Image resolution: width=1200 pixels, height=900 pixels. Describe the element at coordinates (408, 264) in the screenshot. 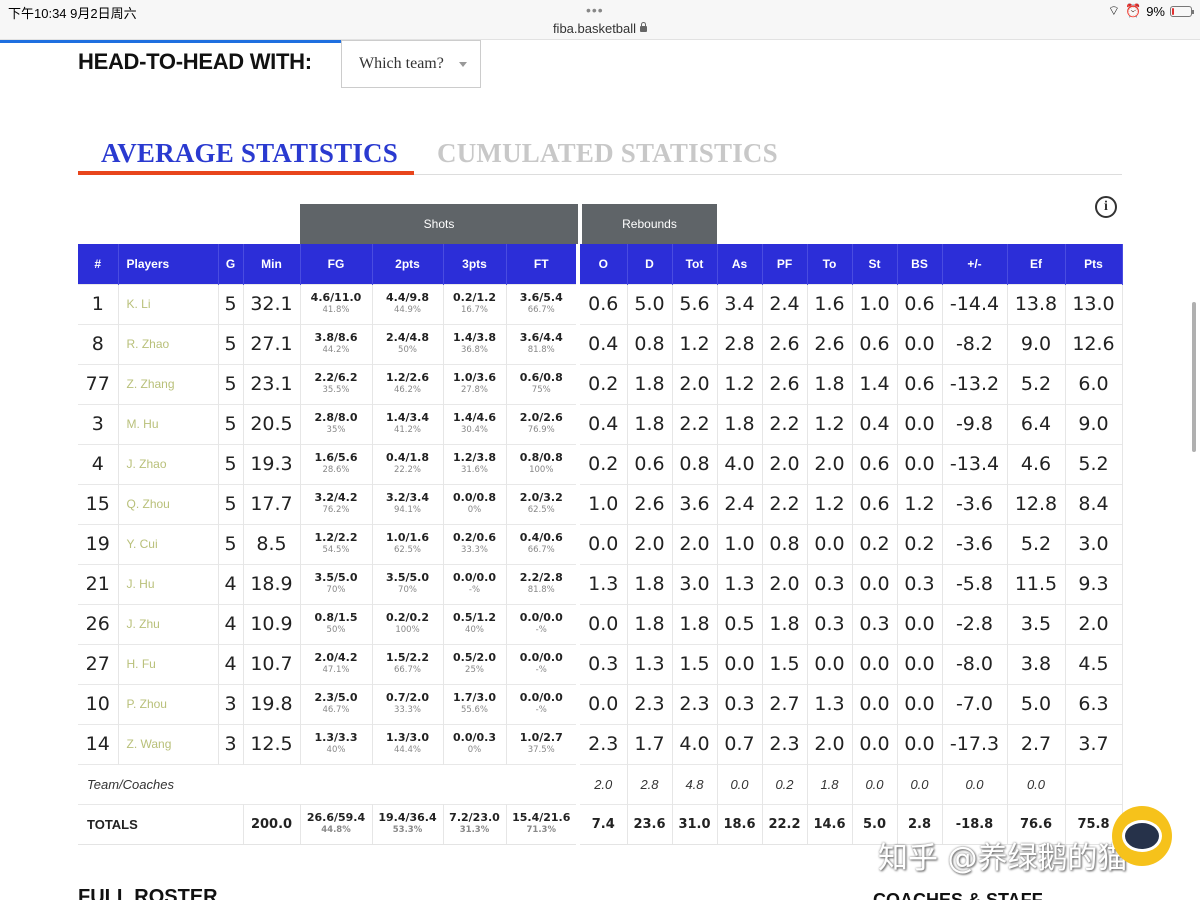

I see `col-header-2pts: 2pts` at that location.